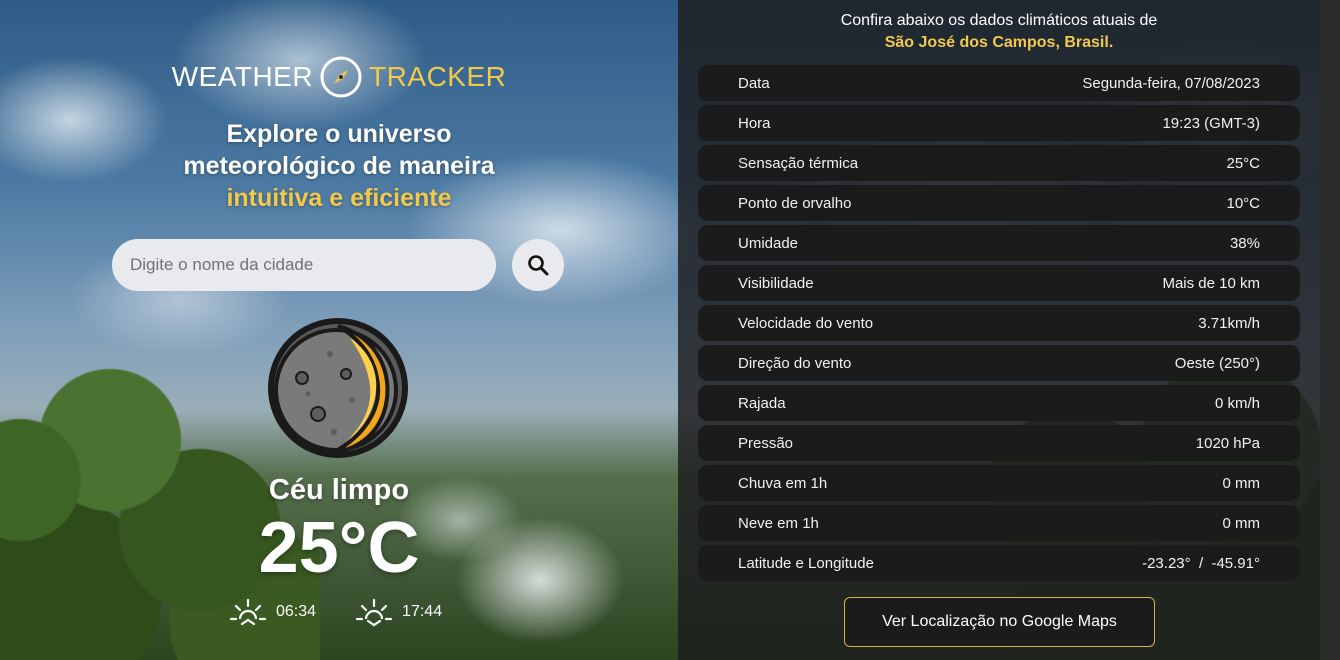 This screenshot has height=660, width=1340. Describe the element at coordinates (339, 548) in the screenshot. I see `current-temperature: 25°C` at that location.